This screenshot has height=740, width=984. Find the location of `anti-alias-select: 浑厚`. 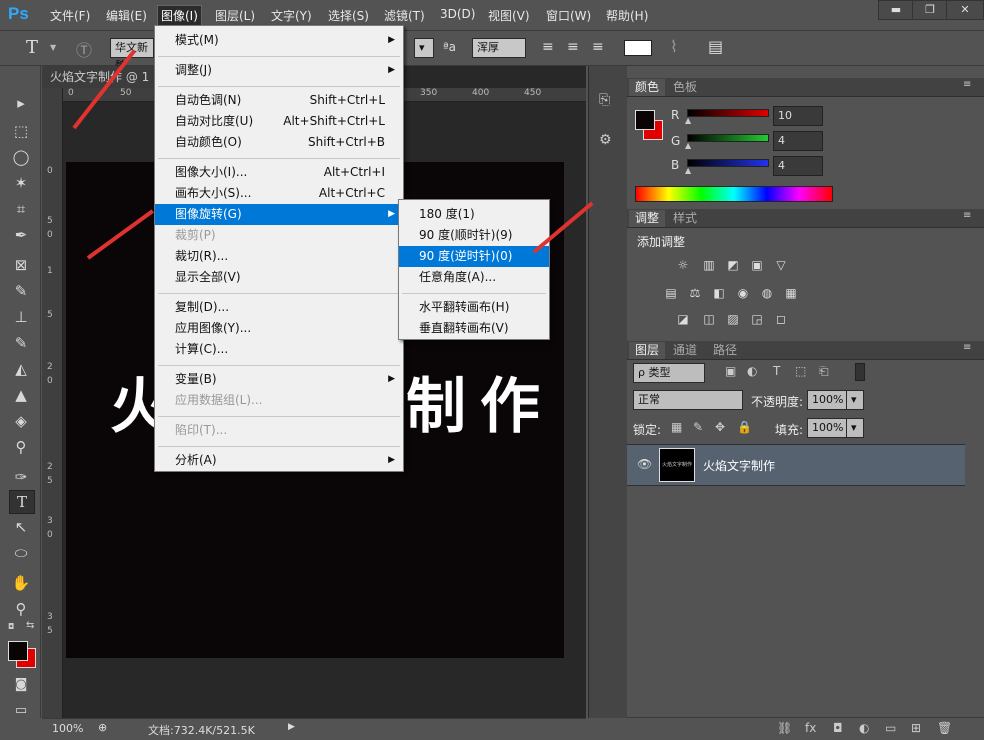

anti-alias-select: 浑厚 is located at coordinates (499, 48).